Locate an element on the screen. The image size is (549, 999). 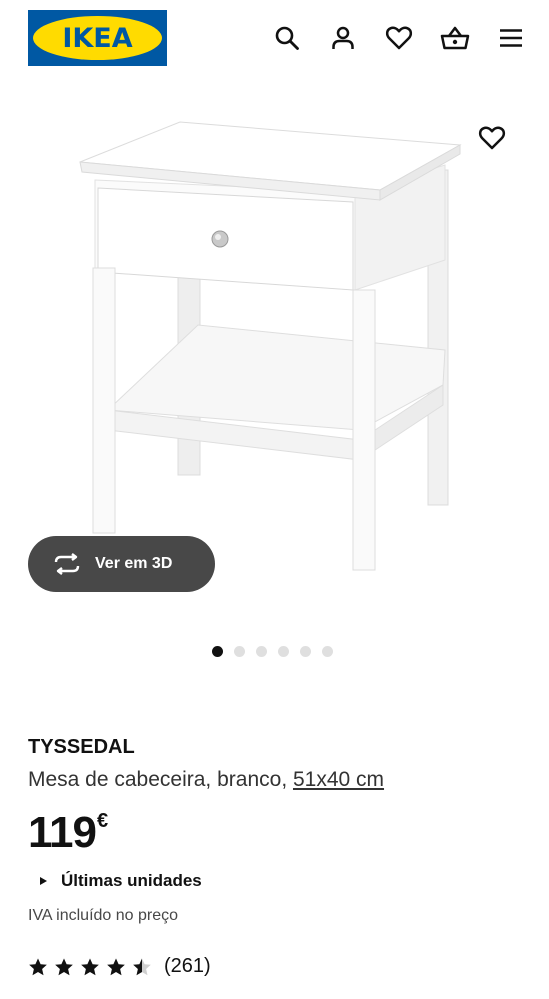
stock-status-text: Últimas unidades is located at coordinates (131, 880).